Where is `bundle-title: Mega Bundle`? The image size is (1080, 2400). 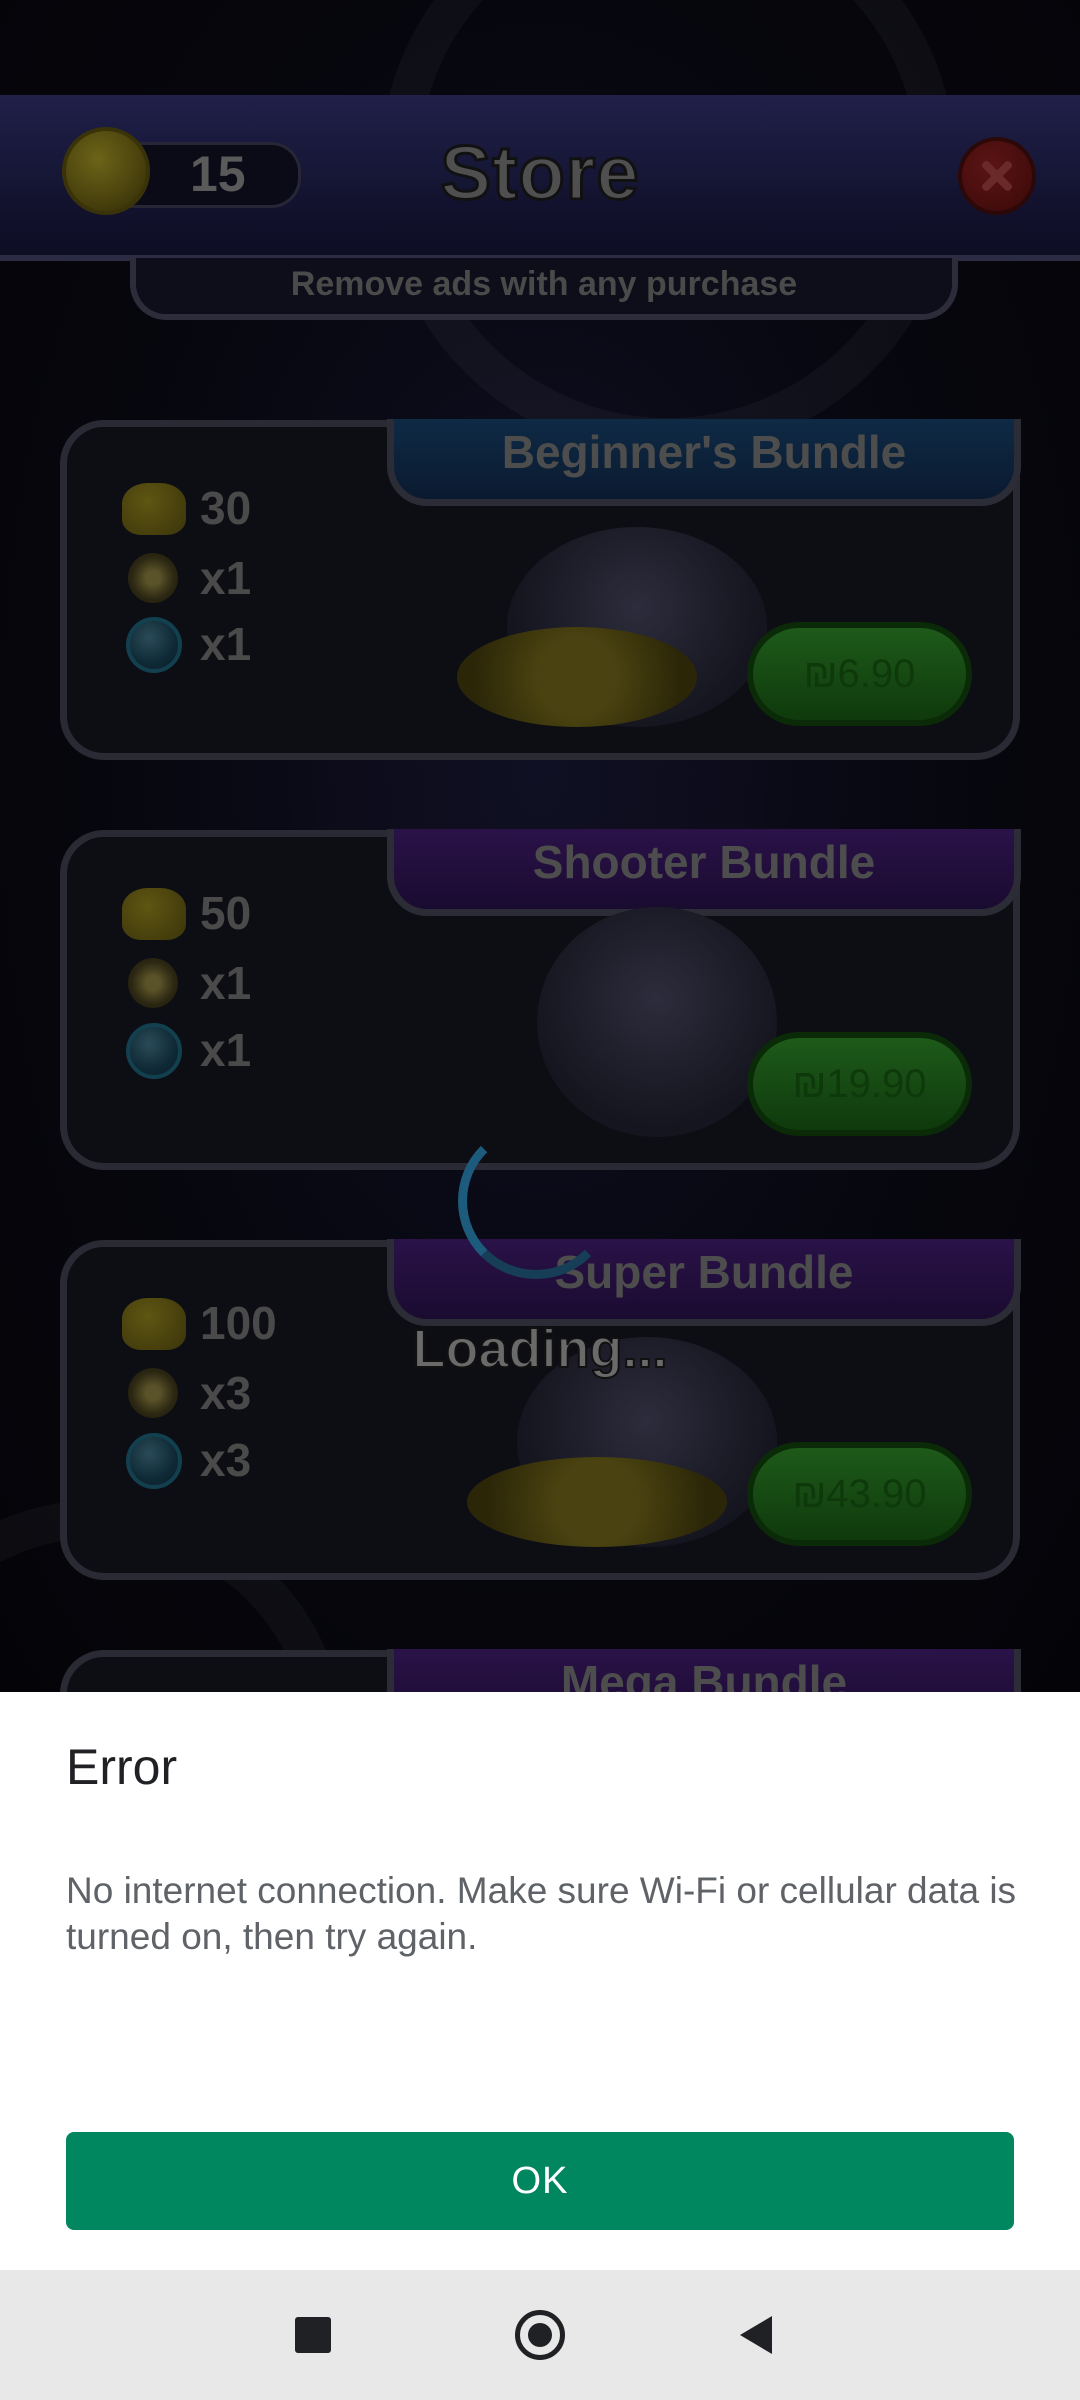
bundle-title: Mega Bundle is located at coordinates (704, 1670).